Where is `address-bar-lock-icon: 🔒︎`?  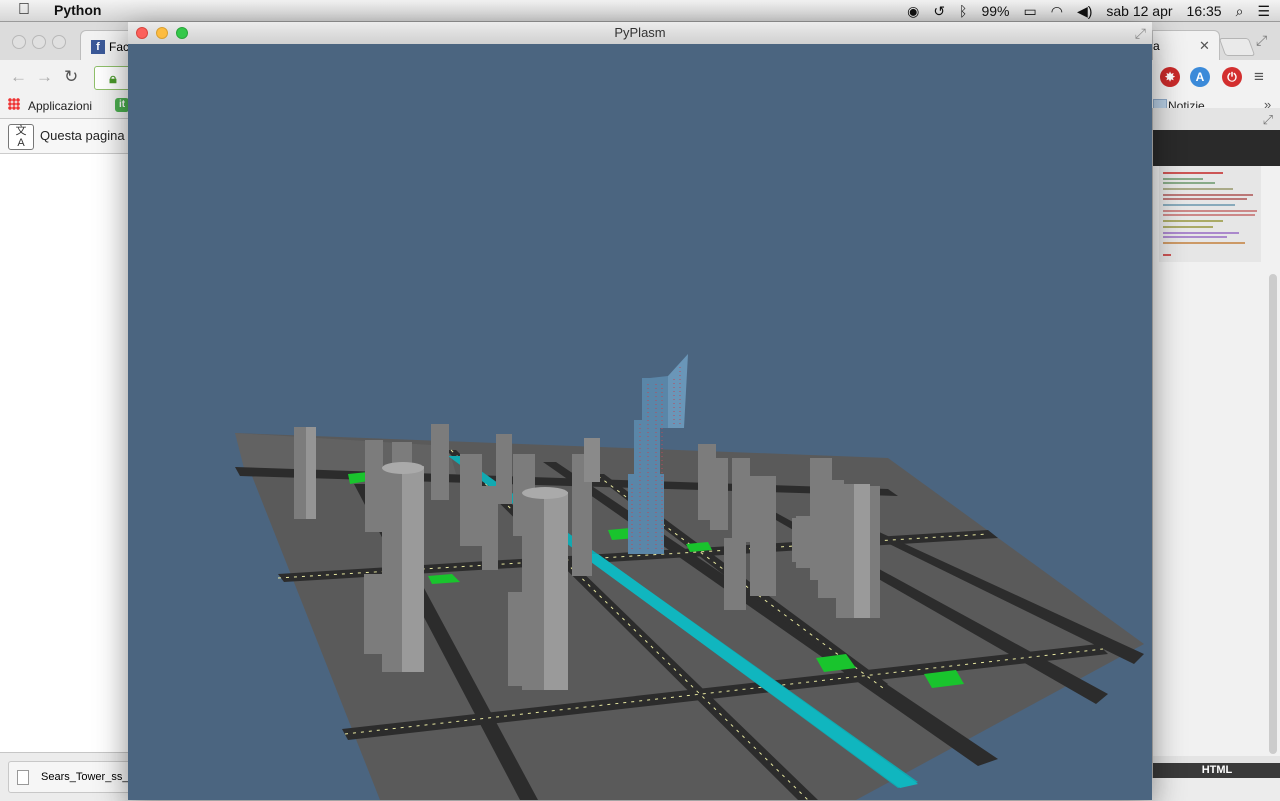
address-bar-lock-icon: 🔒︎ is located at coordinates (113, 78).